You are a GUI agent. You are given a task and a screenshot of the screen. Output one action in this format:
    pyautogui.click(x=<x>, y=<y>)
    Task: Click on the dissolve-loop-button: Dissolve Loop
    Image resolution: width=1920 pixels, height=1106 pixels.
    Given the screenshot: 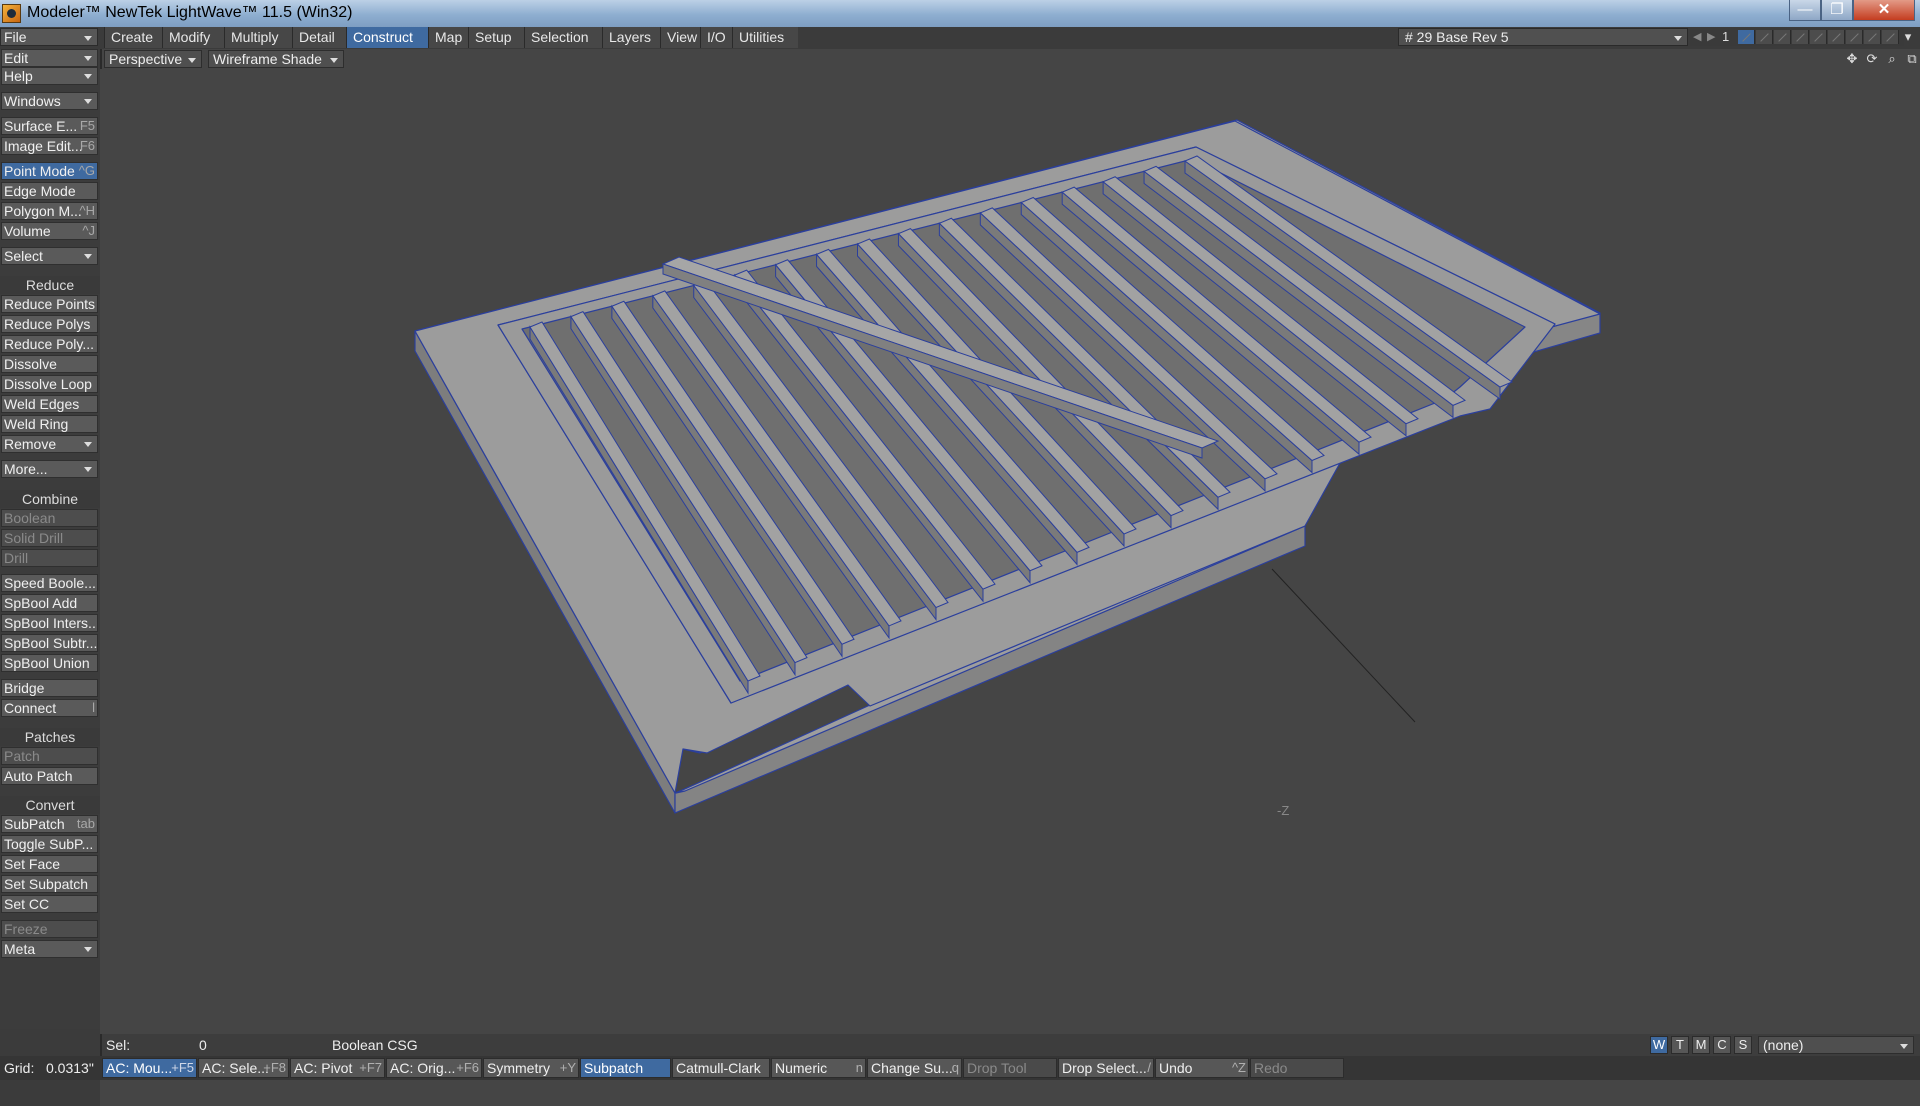 What is the action you would take?
    pyautogui.click(x=49, y=384)
    